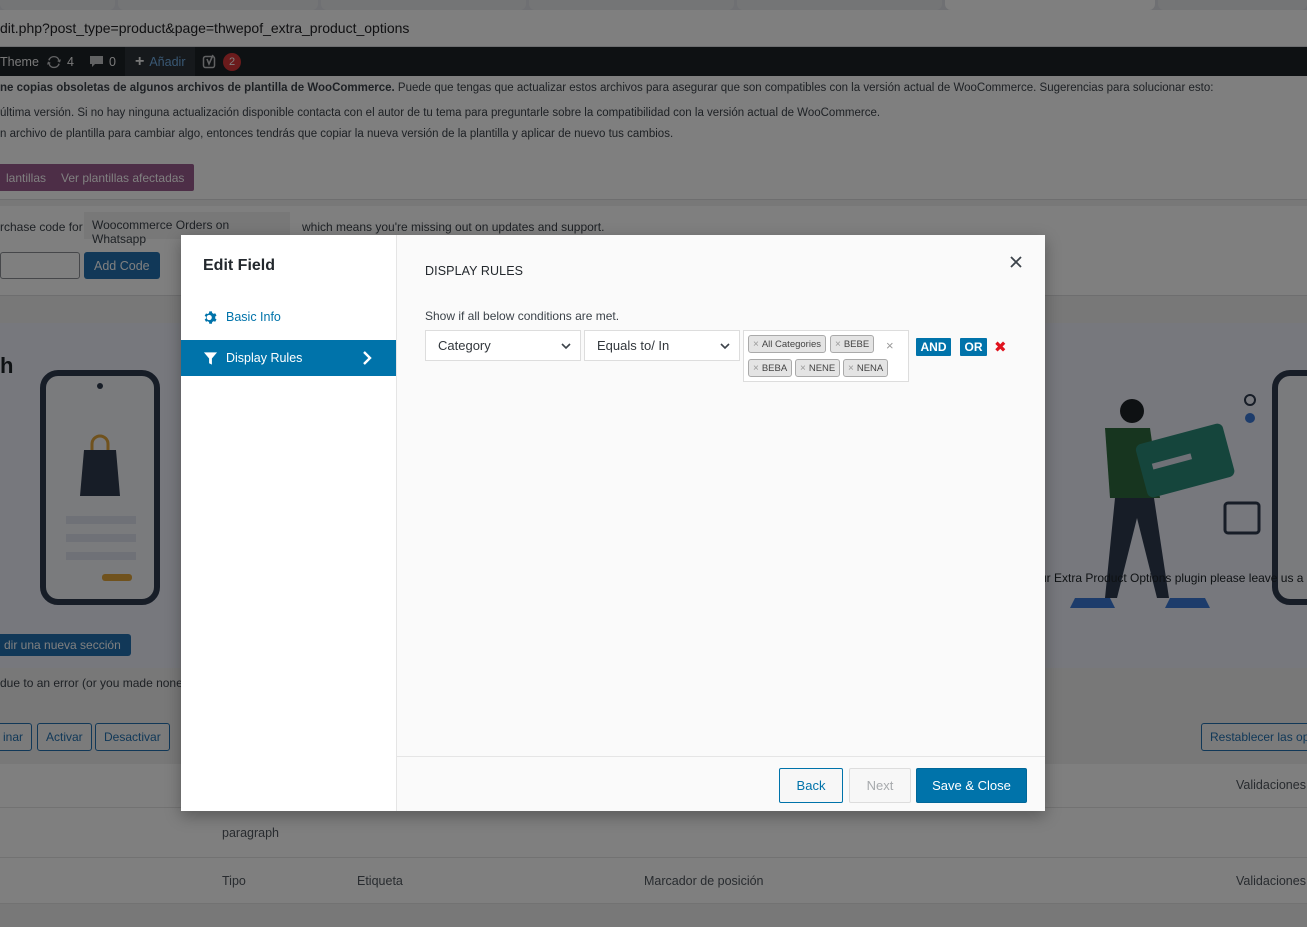 This screenshot has height=927, width=1307. What do you see at coordinates (288, 317) in the screenshot?
I see `nav-basic-info: Basic Info` at bounding box center [288, 317].